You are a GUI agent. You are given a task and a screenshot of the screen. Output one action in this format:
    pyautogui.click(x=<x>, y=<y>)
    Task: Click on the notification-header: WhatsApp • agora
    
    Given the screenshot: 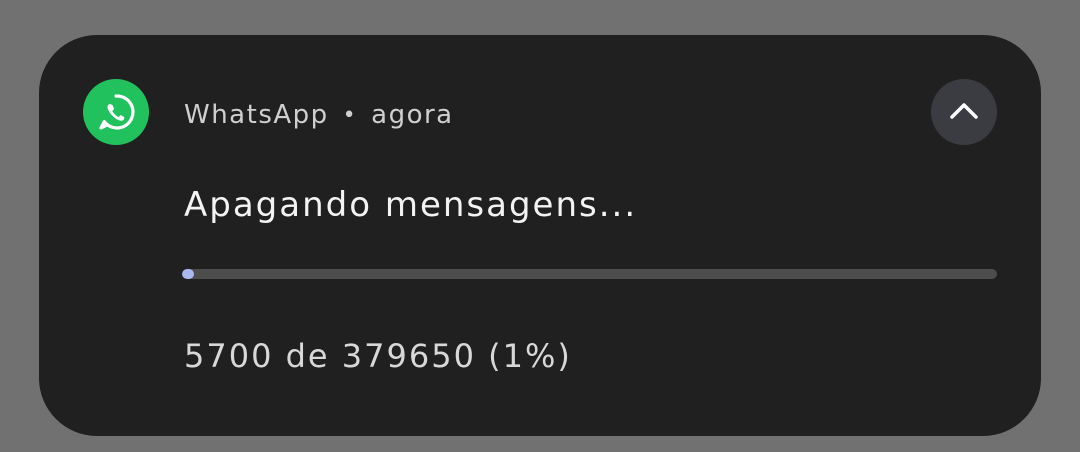 What is the action you would take?
    pyautogui.click(x=319, y=115)
    